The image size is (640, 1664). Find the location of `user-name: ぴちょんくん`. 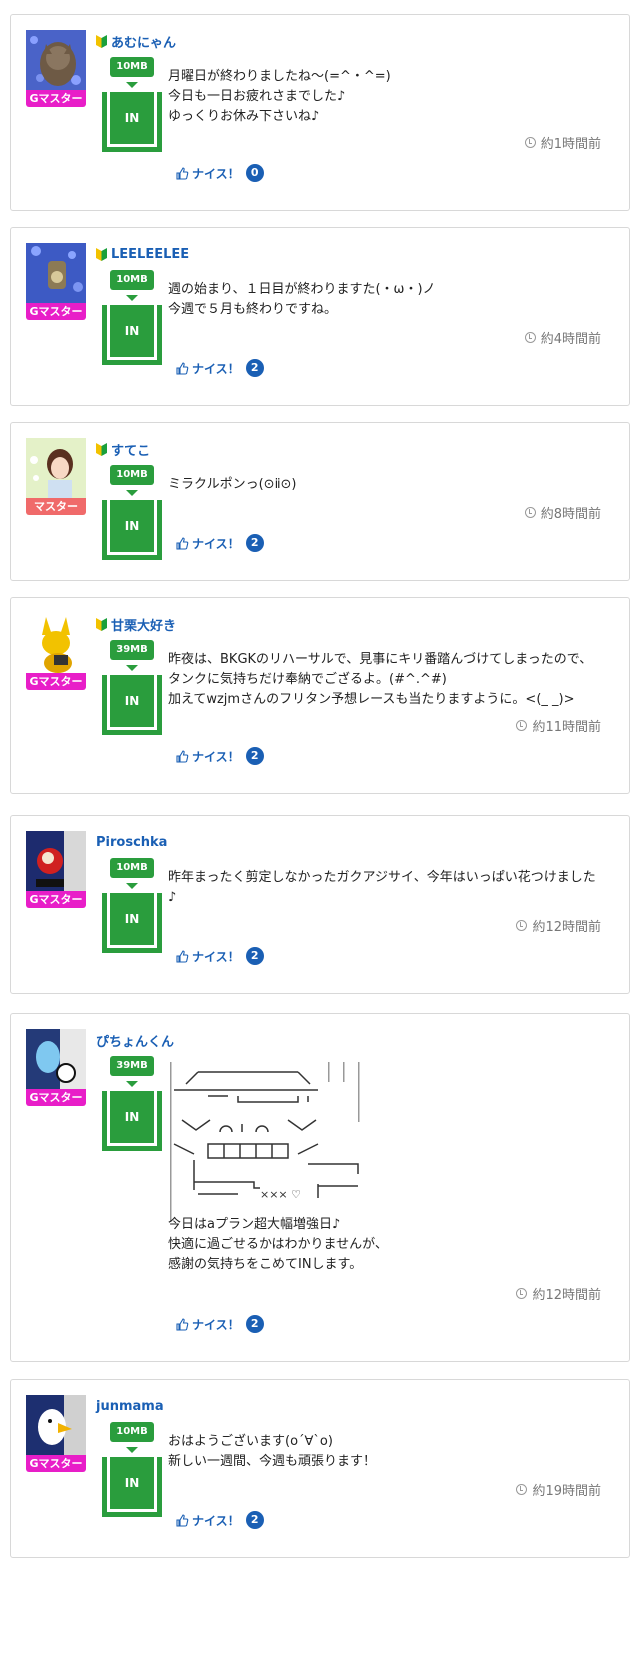

user-name: ぴちょんくん is located at coordinates (135, 1040).